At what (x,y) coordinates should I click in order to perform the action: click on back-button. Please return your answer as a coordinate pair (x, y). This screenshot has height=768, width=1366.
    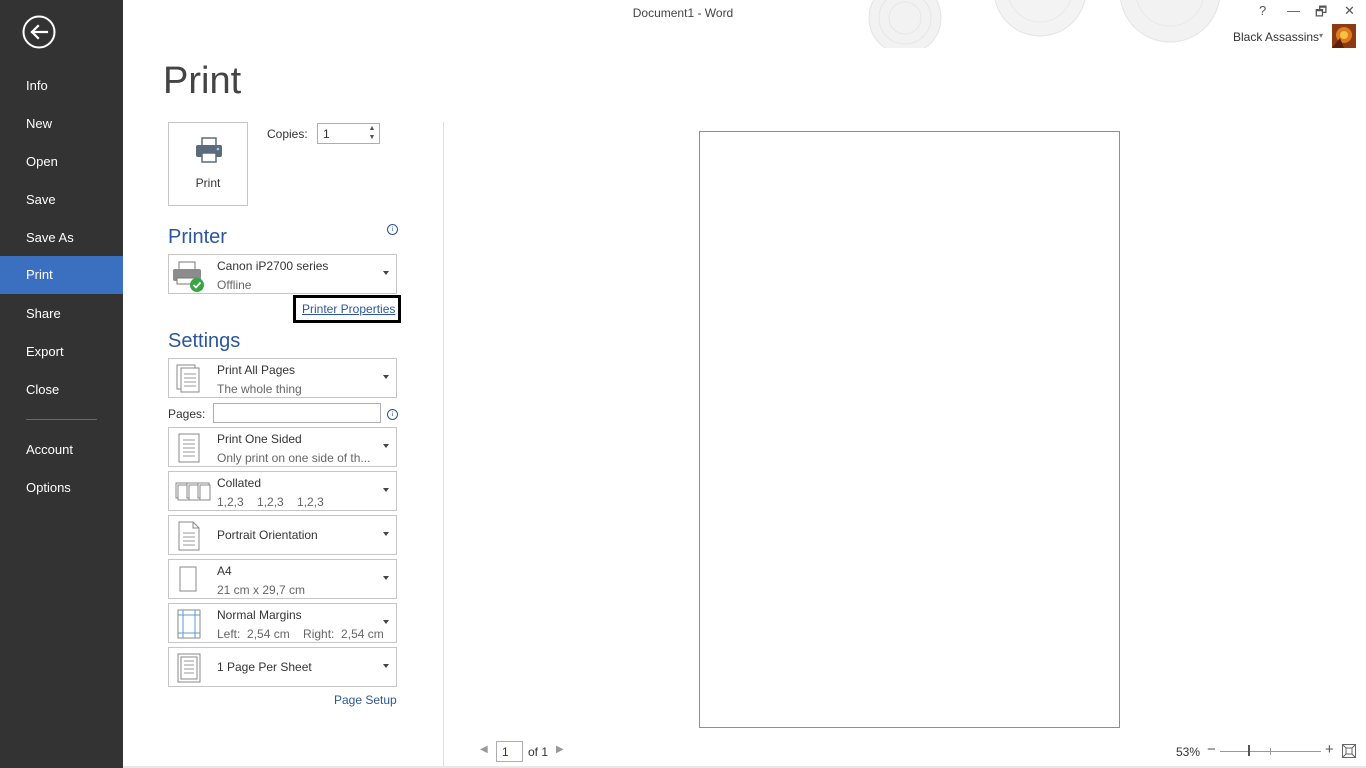
    Looking at the image, I should click on (39, 32).